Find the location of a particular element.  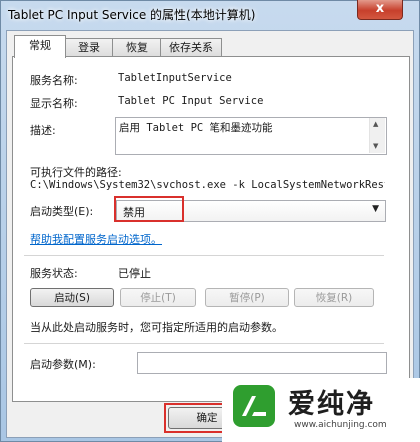

service-name-label: 服务名称: is located at coordinates (54, 80).